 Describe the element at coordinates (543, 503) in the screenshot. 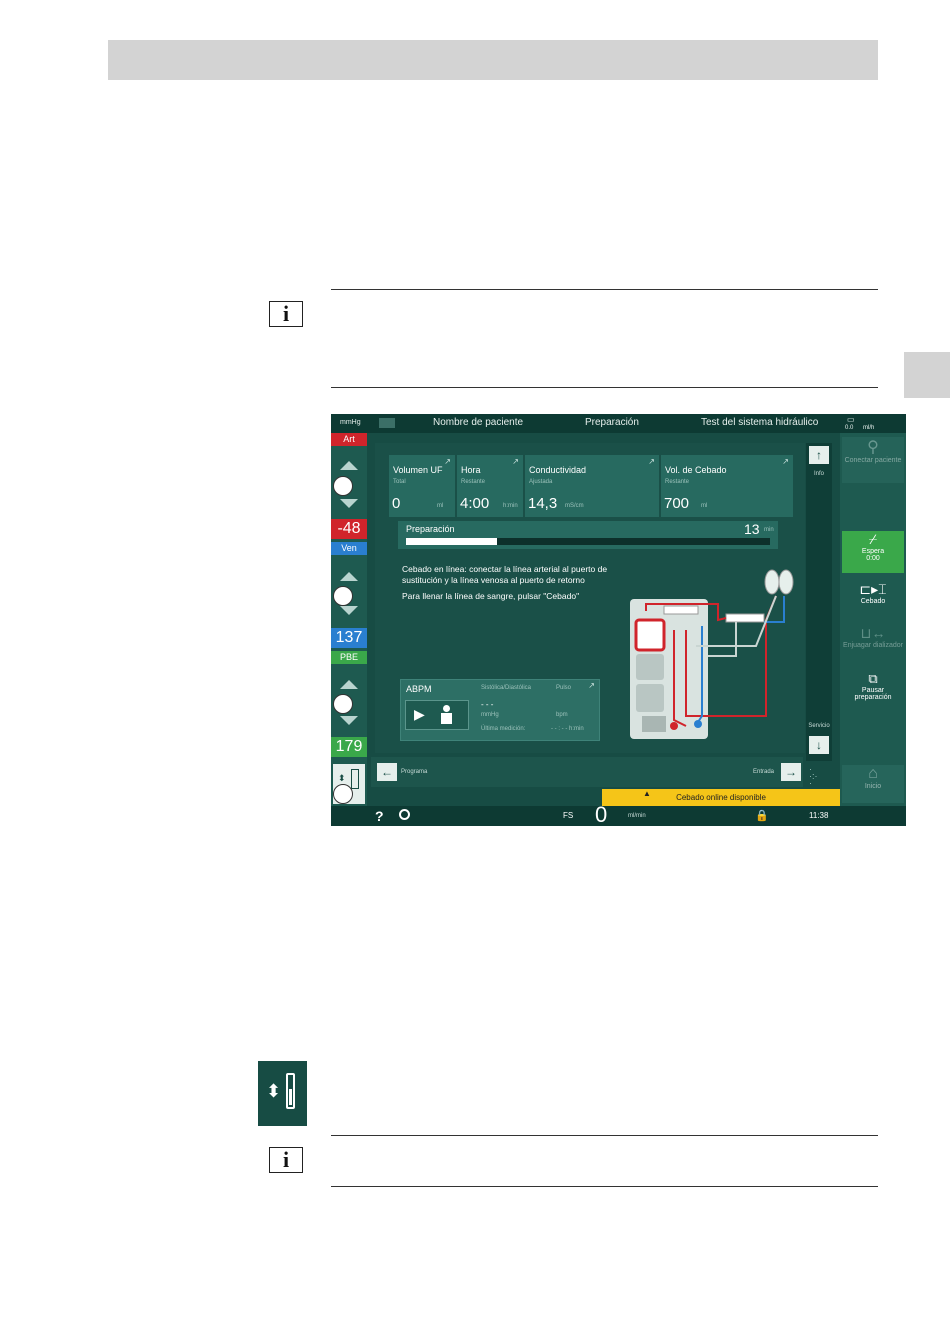

I see `param-value: 14,3` at that location.